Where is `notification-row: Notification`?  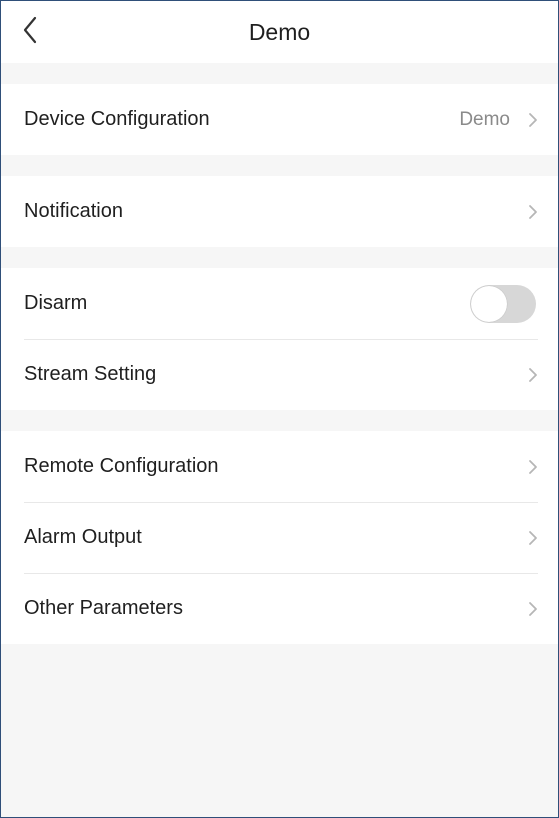
notification-row: Notification is located at coordinates (279, 211).